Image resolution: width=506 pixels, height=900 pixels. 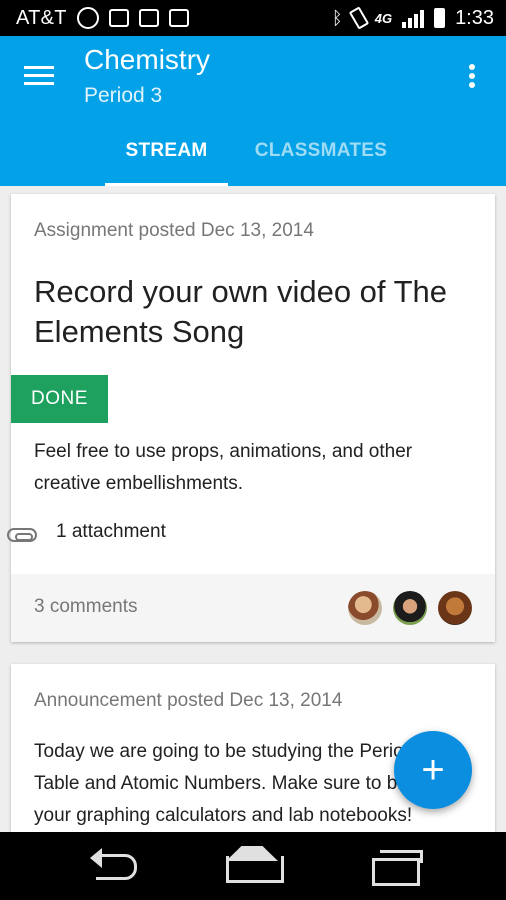 I want to click on tab-bar: STREAM CLASSMATES, so click(x=255, y=160).